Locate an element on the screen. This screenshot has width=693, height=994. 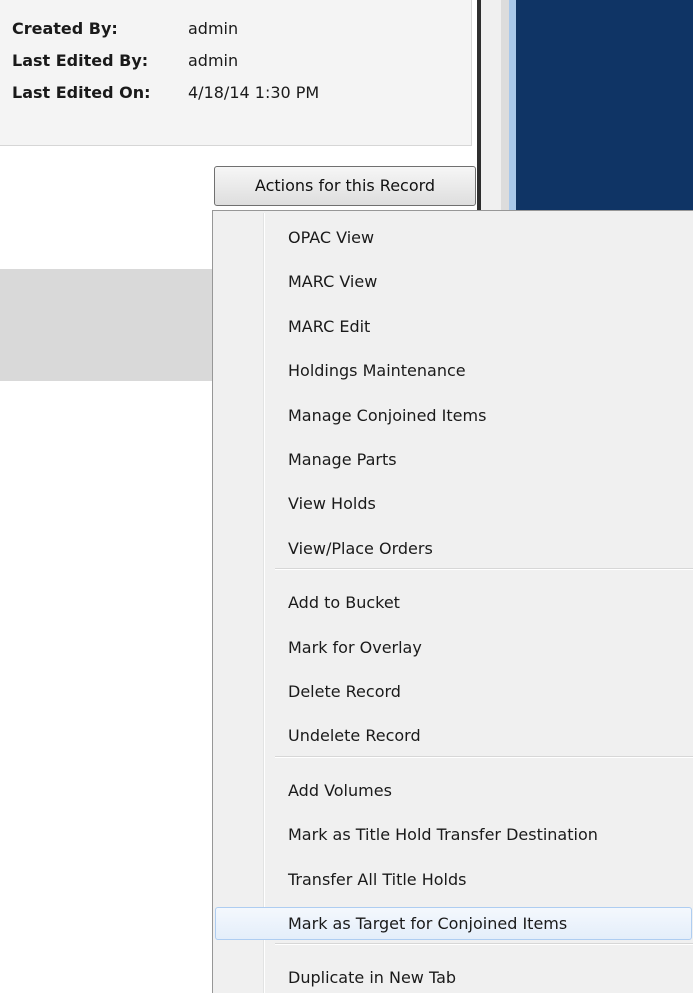
created-by-label: Created By: is located at coordinates (65, 28).